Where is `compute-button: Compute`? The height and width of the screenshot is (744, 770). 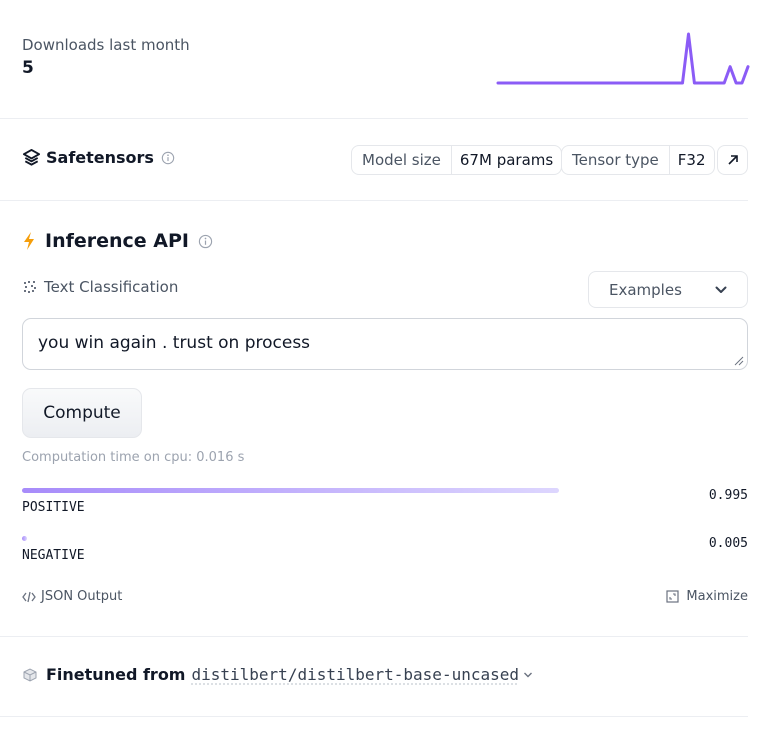
compute-button: Compute is located at coordinates (82, 413).